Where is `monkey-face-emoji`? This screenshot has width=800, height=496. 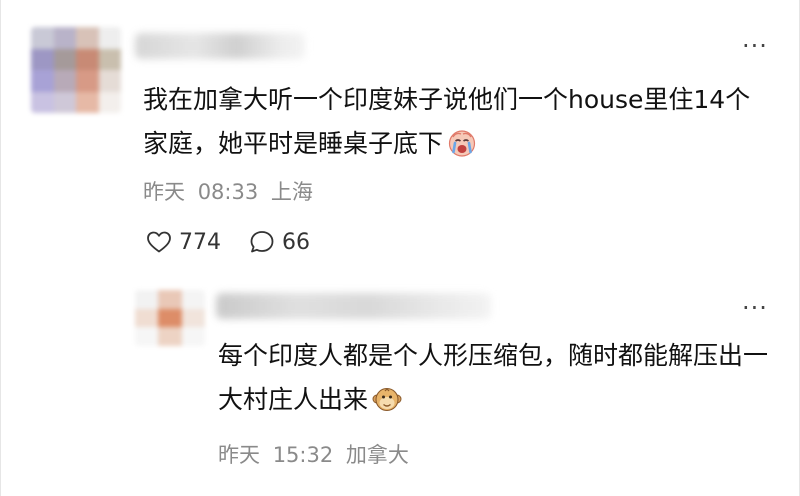 monkey-face-emoji is located at coordinates (387, 406).